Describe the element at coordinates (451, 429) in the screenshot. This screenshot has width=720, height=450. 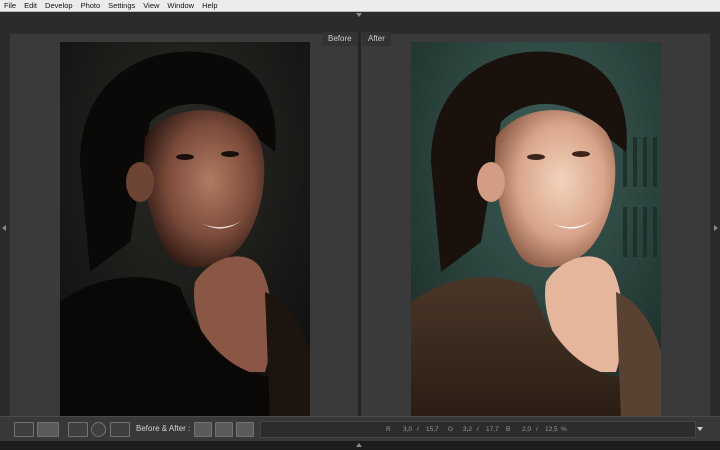
I see `g-label: G` at that location.